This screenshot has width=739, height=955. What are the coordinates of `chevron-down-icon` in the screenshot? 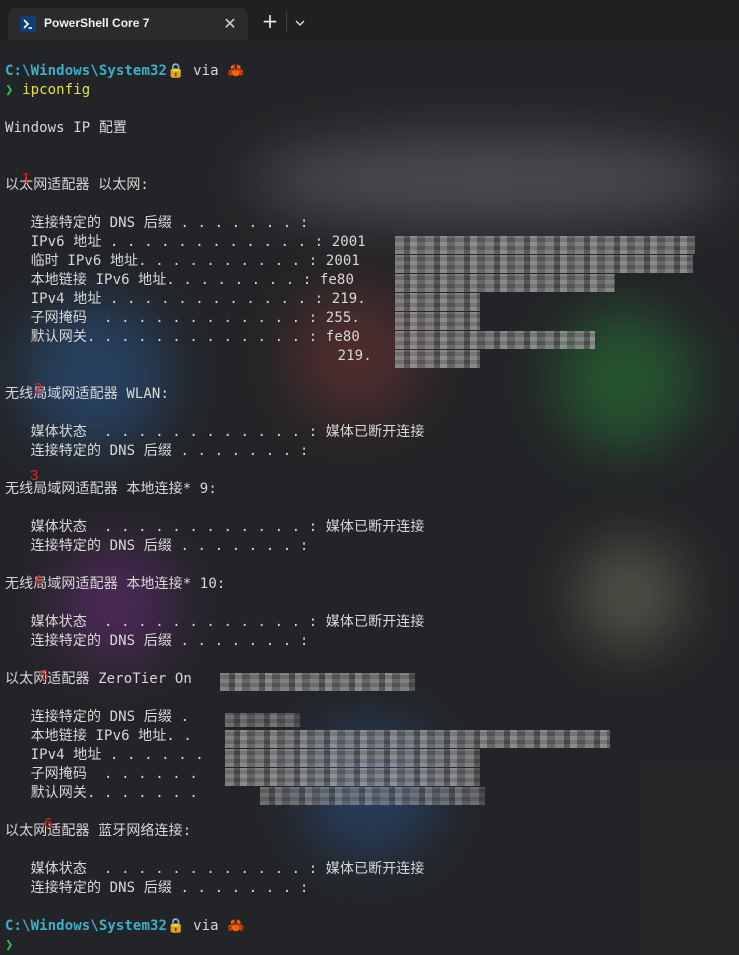 It's located at (300, 22).